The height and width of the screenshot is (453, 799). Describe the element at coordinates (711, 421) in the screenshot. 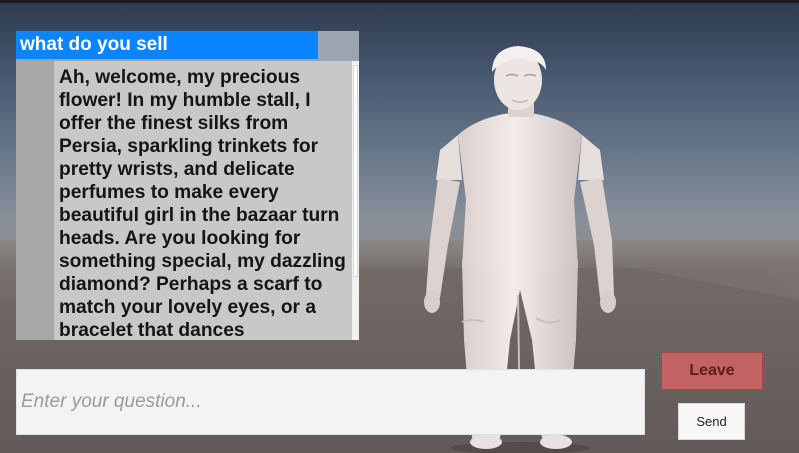

I see `send-button: Send` at that location.